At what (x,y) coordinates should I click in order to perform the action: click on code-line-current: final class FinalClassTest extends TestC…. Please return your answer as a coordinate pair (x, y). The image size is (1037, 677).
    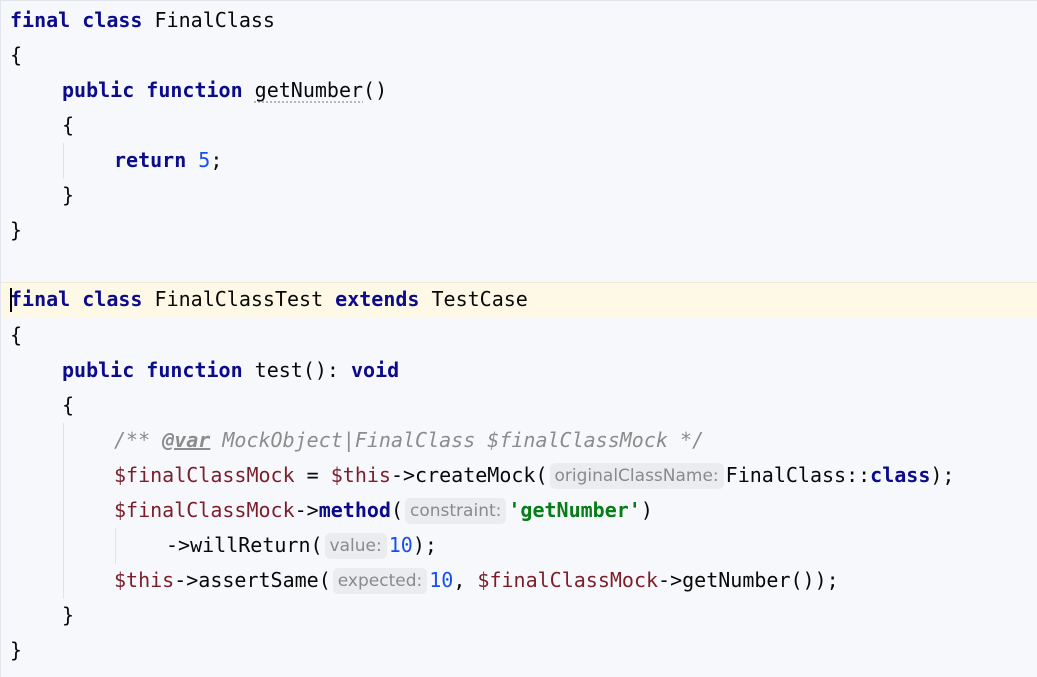
    Looking at the image, I should click on (519, 299).